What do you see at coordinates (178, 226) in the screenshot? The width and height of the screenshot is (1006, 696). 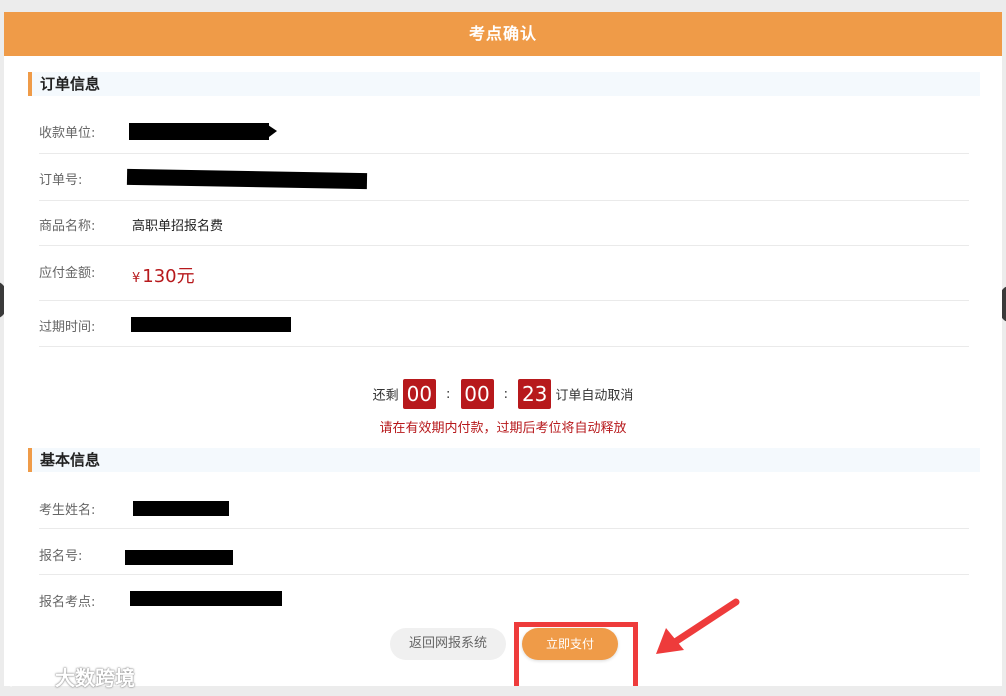 I see `product-value: 高职单招报名费` at bounding box center [178, 226].